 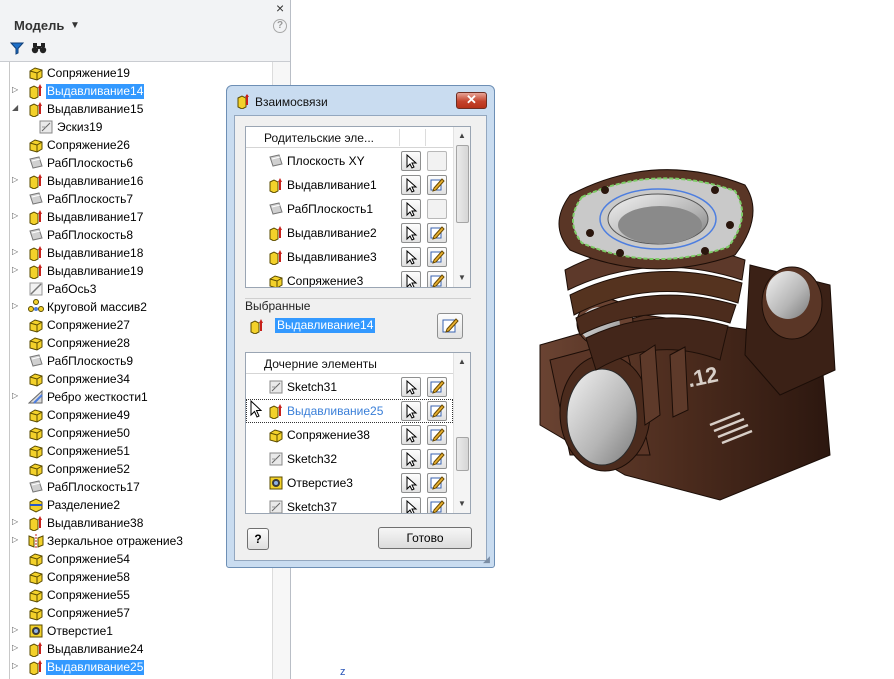 What do you see at coordinates (461, 207) in the screenshot?
I see `parents-scrollbar: ▲ ▼` at bounding box center [461, 207].